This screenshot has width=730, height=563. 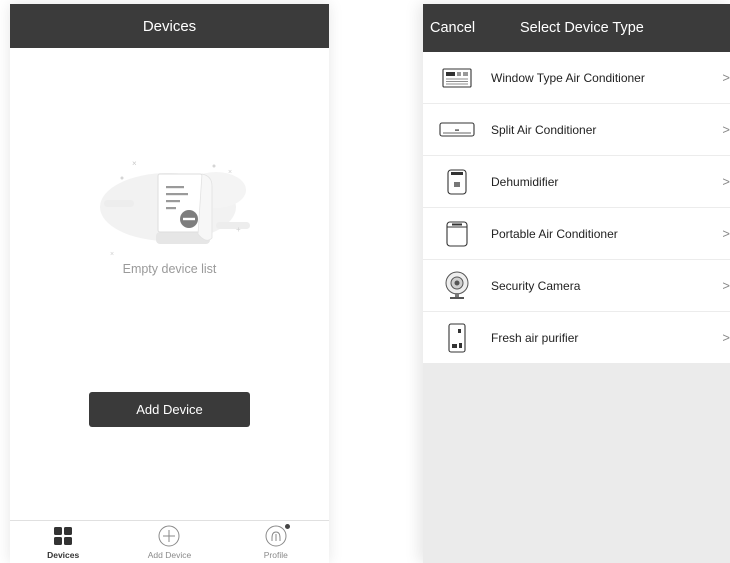 I want to click on device-item-air-purifier: Fresh air purifier >, so click(x=576, y=337).